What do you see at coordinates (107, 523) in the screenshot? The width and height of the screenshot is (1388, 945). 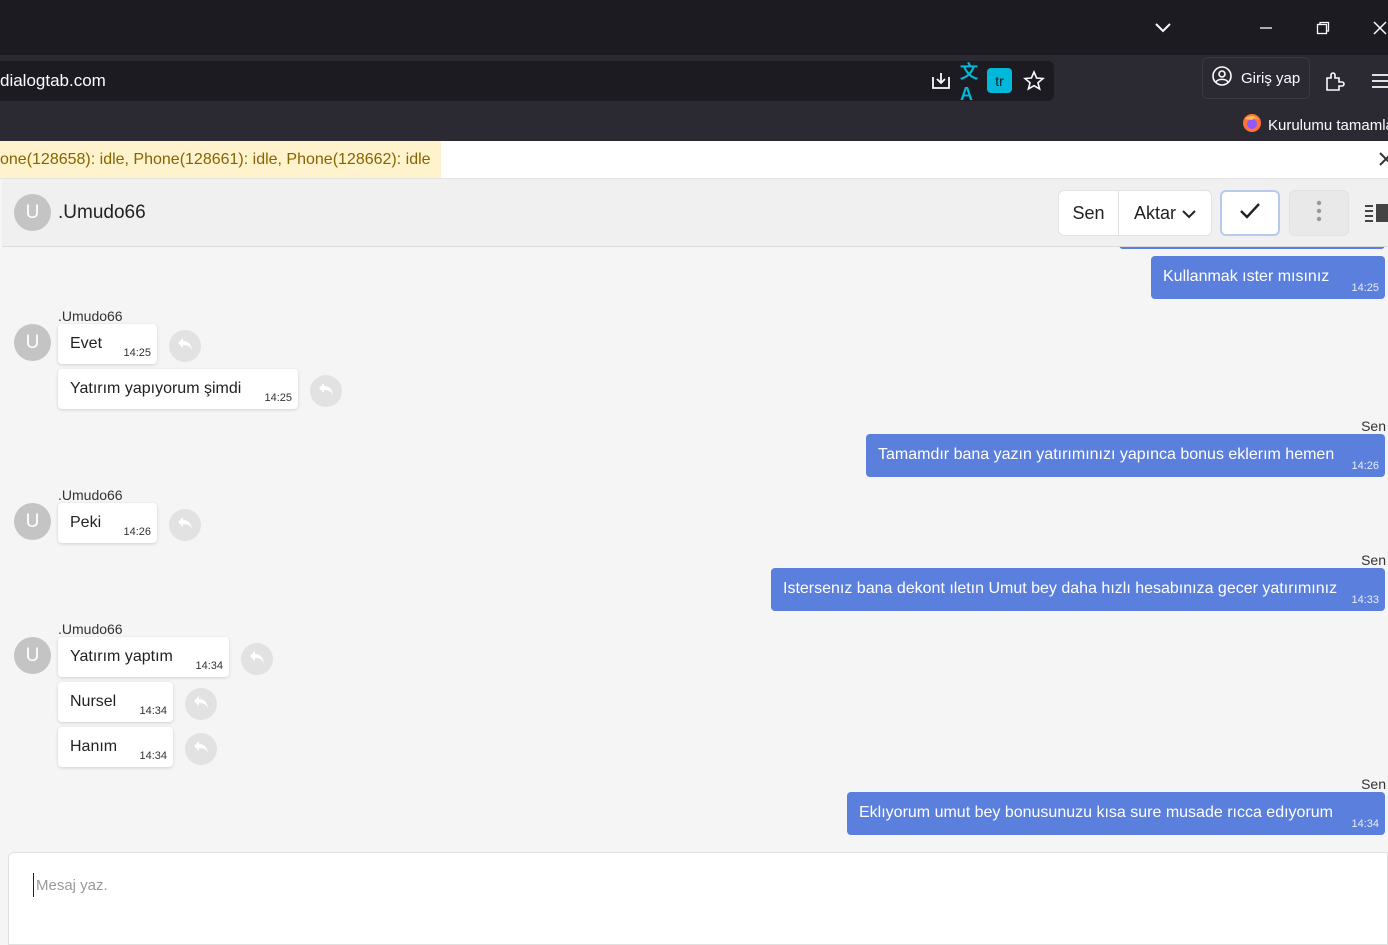 I see `message-bubble-incoming: Peki 14:26` at bounding box center [107, 523].